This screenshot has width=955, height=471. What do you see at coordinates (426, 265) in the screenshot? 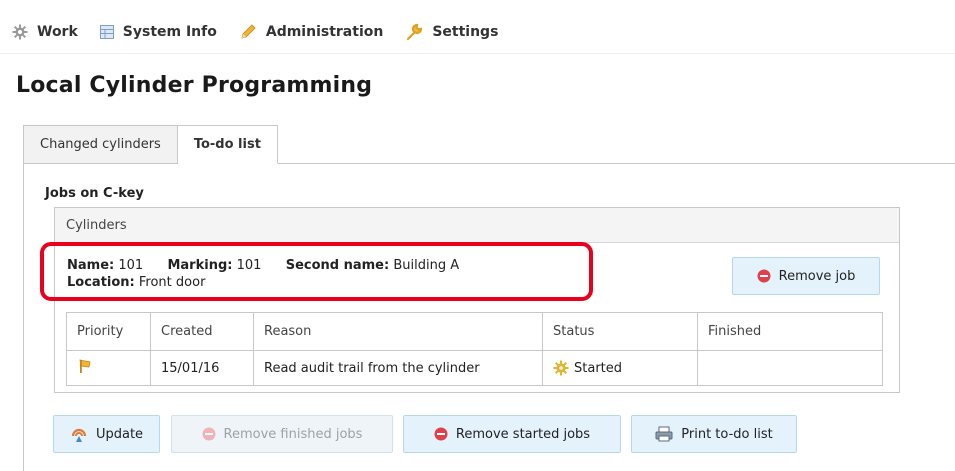
I see `second-name-value: Building A` at bounding box center [426, 265].